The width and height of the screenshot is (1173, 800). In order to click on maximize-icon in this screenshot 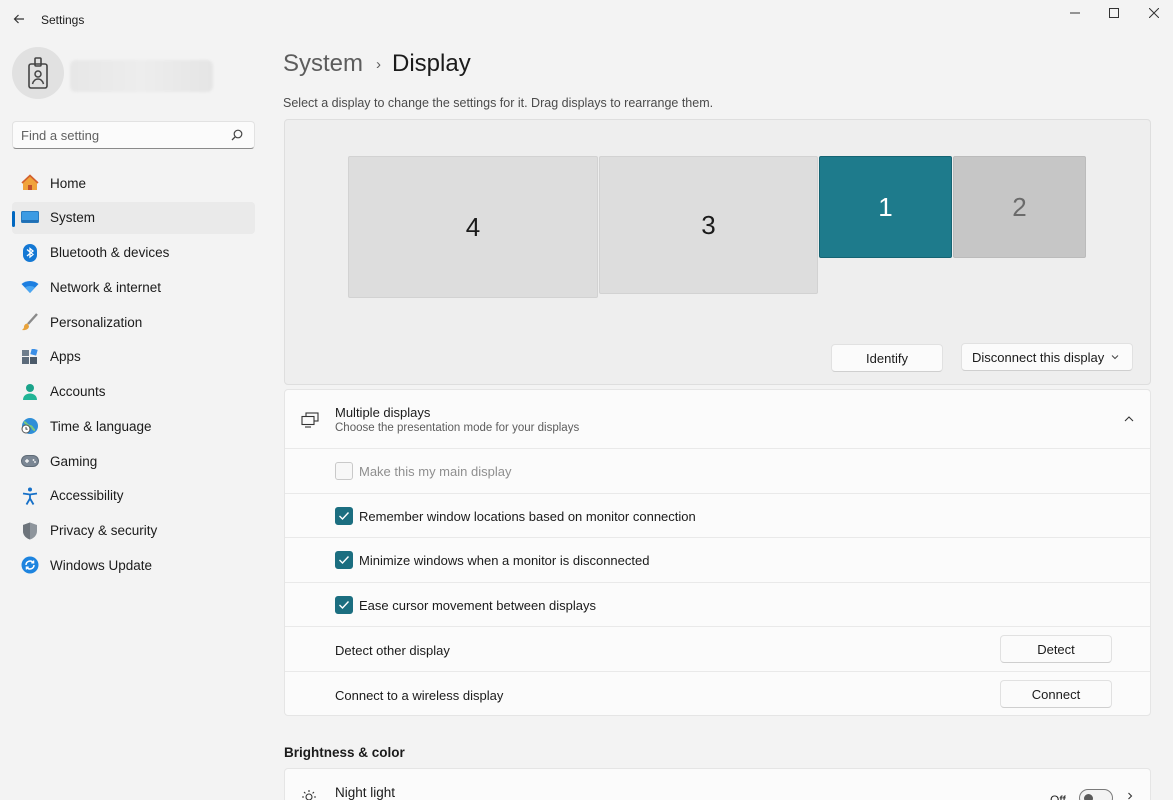, I will do `click(1114, 13)`.